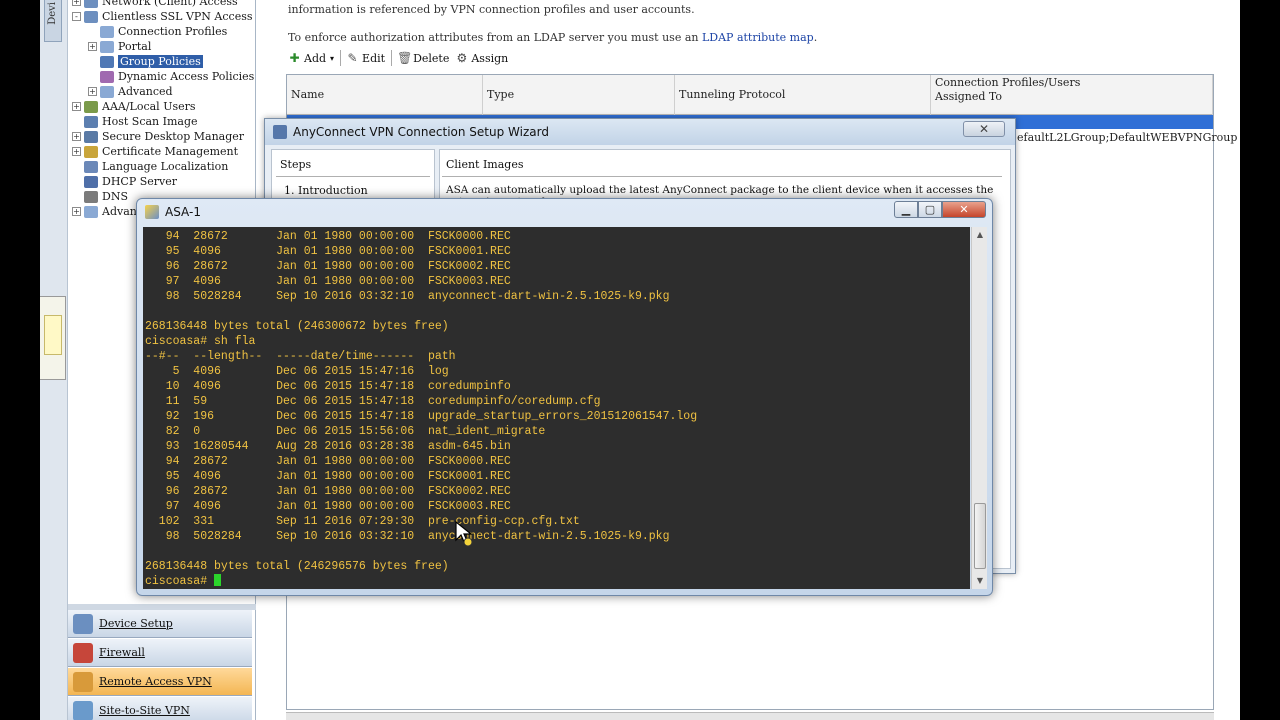  What do you see at coordinates (640, 132) in the screenshot?
I see `wizard-titlebar: AnyConnect VPN Connection Setup Wizard` at bounding box center [640, 132].